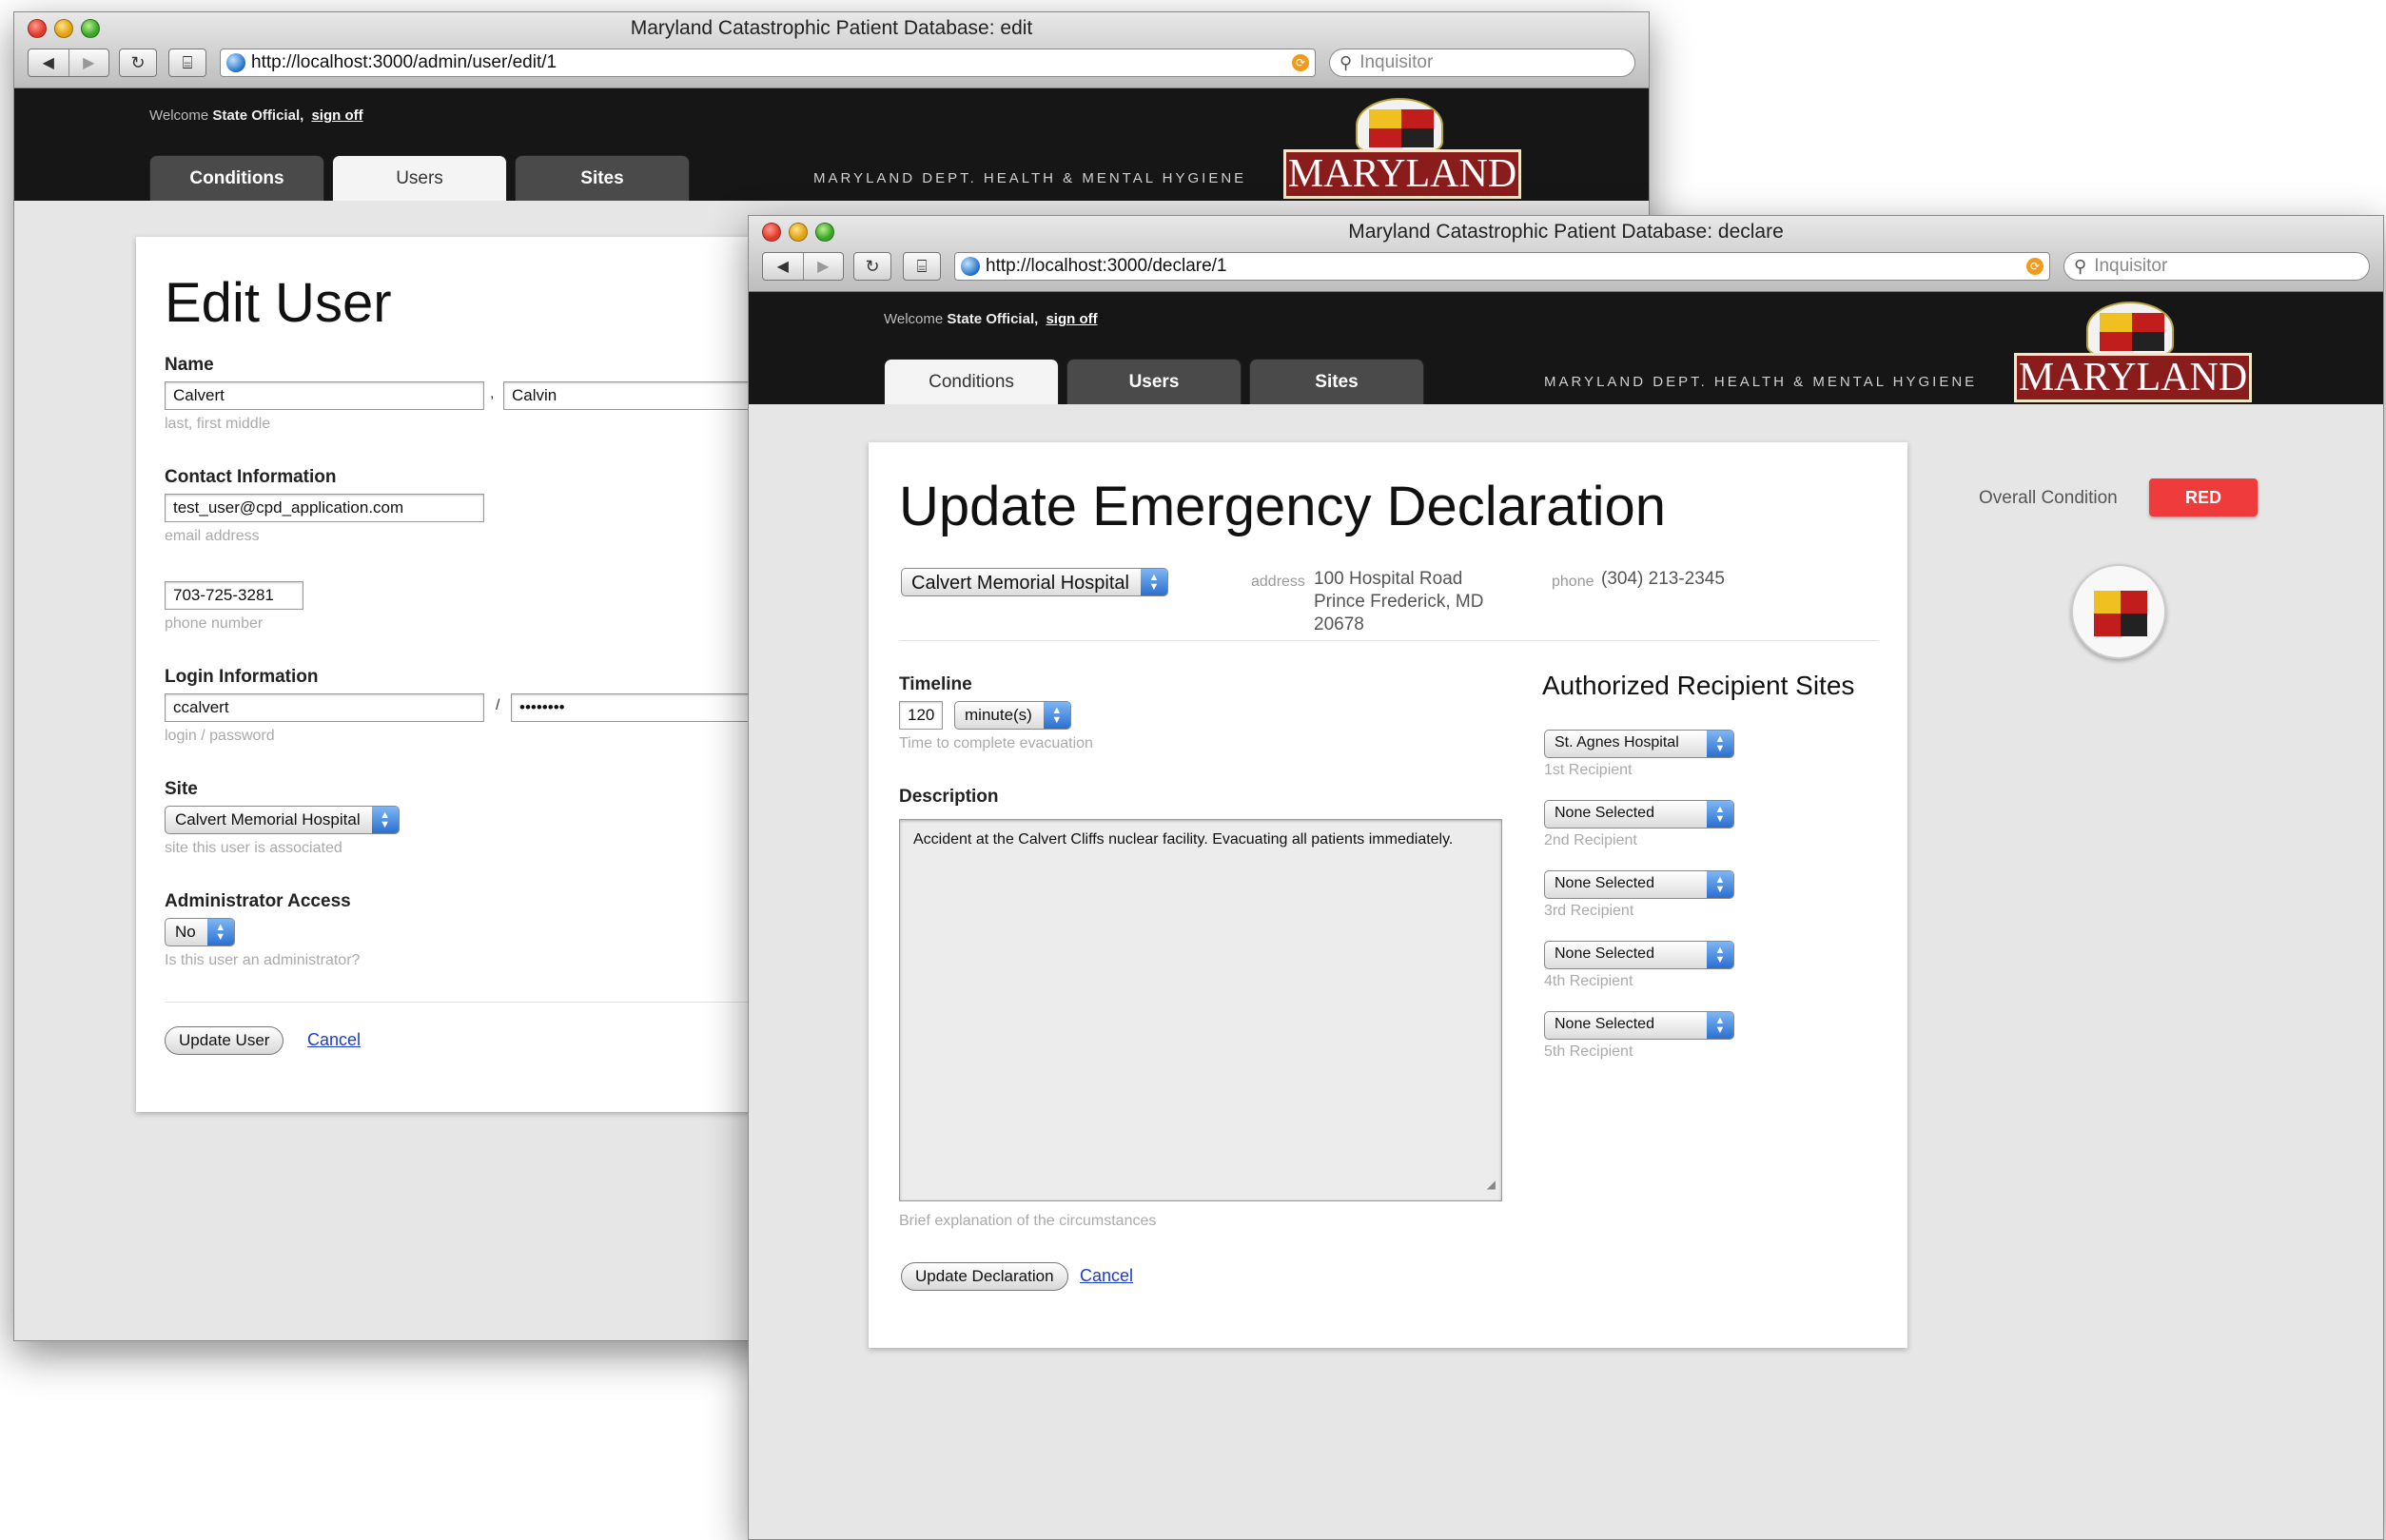  What do you see at coordinates (200, 932) in the screenshot?
I see `admin-select: No ▲ ▼` at bounding box center [200, 932].